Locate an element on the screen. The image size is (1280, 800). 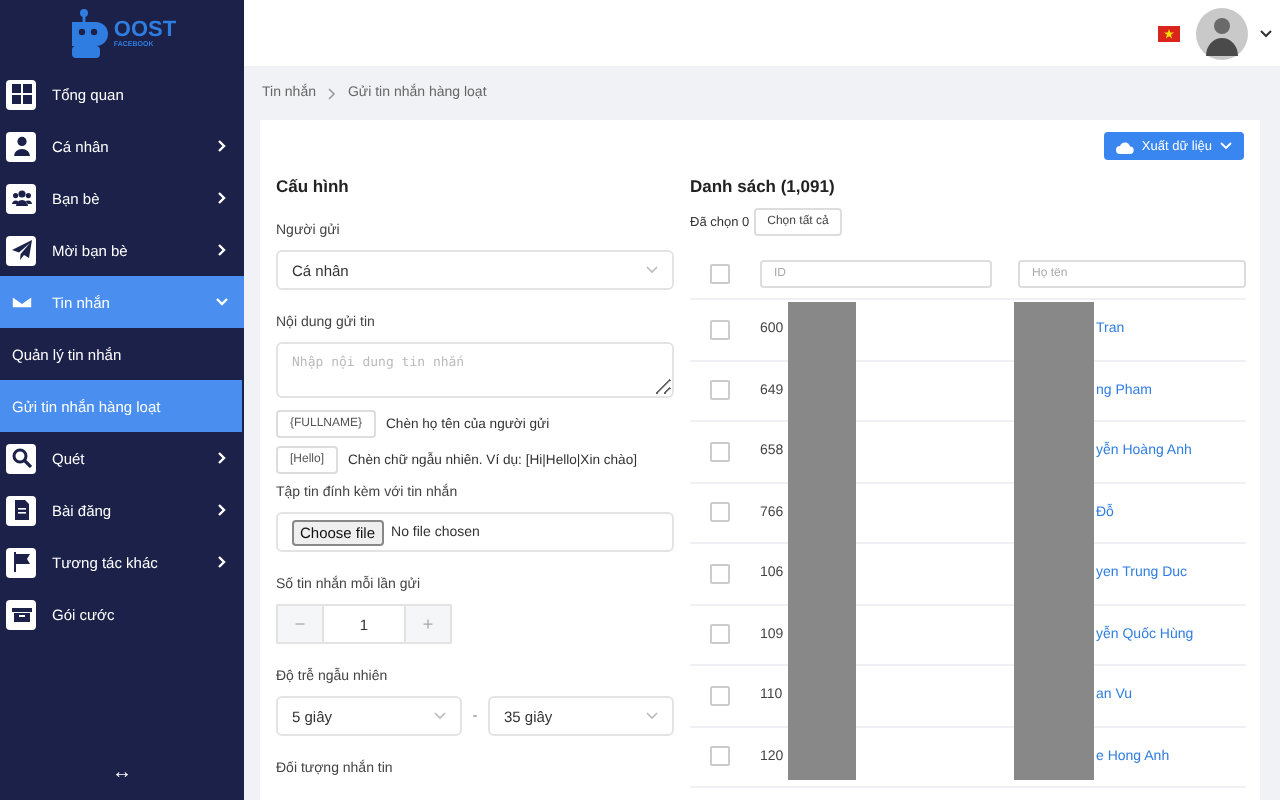
breadcrumb-separator-icon is located at coordinates (331, 93).